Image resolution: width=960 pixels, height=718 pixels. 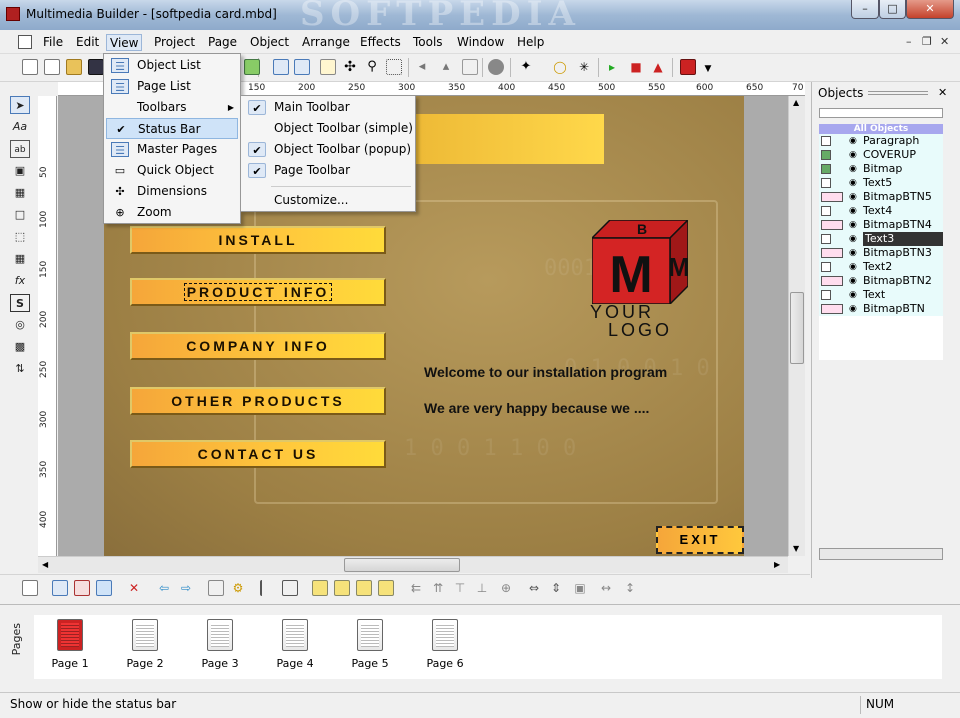 What do you see at coordinates (708, 67) in the screenshot?
I see `toolbar-dropdown-icon: ▼` at bounding box center [708, 67].